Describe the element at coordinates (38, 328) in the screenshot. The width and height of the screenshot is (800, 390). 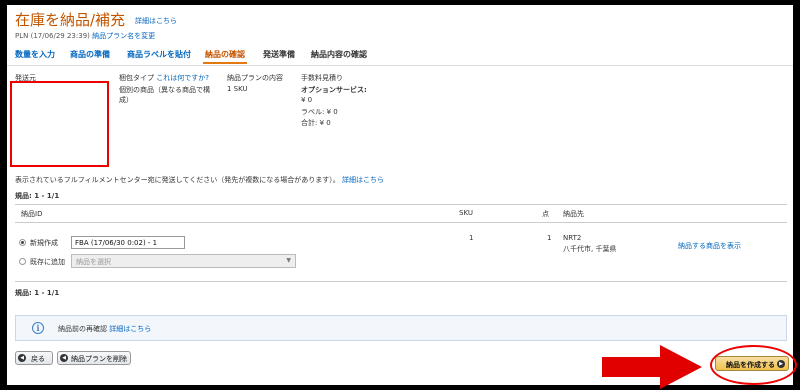
I see `info-icon: i` at that location.